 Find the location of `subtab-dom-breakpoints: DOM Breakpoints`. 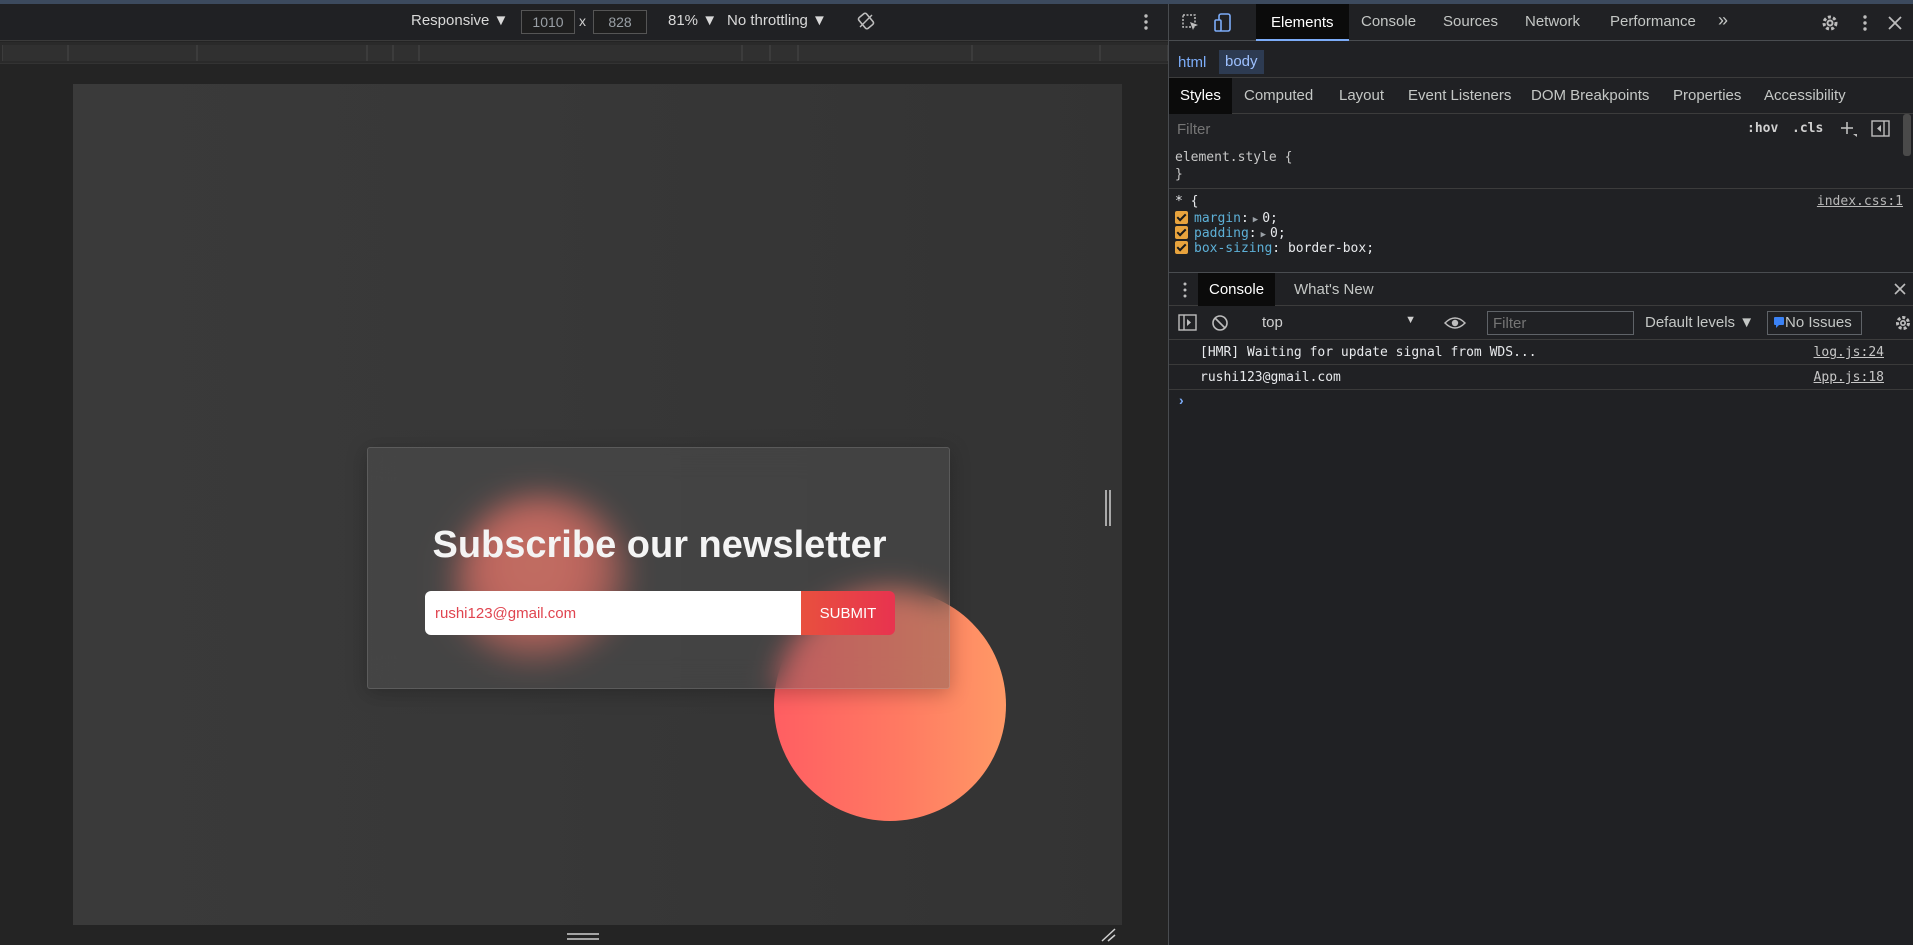

subtab-dom-breakpoints: DOM Breakpoints is located at coordinates (1590, 95).